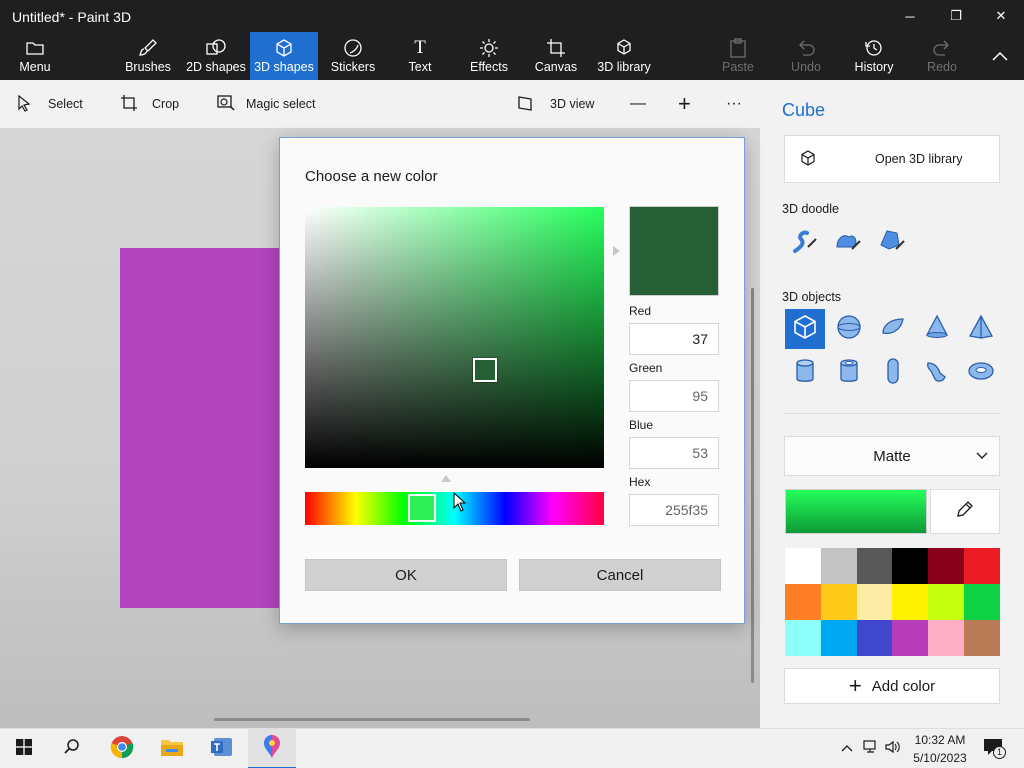  Describe the element at coordinates (965, 511) in the screenshot. I see `eyedropper-button` at that location.